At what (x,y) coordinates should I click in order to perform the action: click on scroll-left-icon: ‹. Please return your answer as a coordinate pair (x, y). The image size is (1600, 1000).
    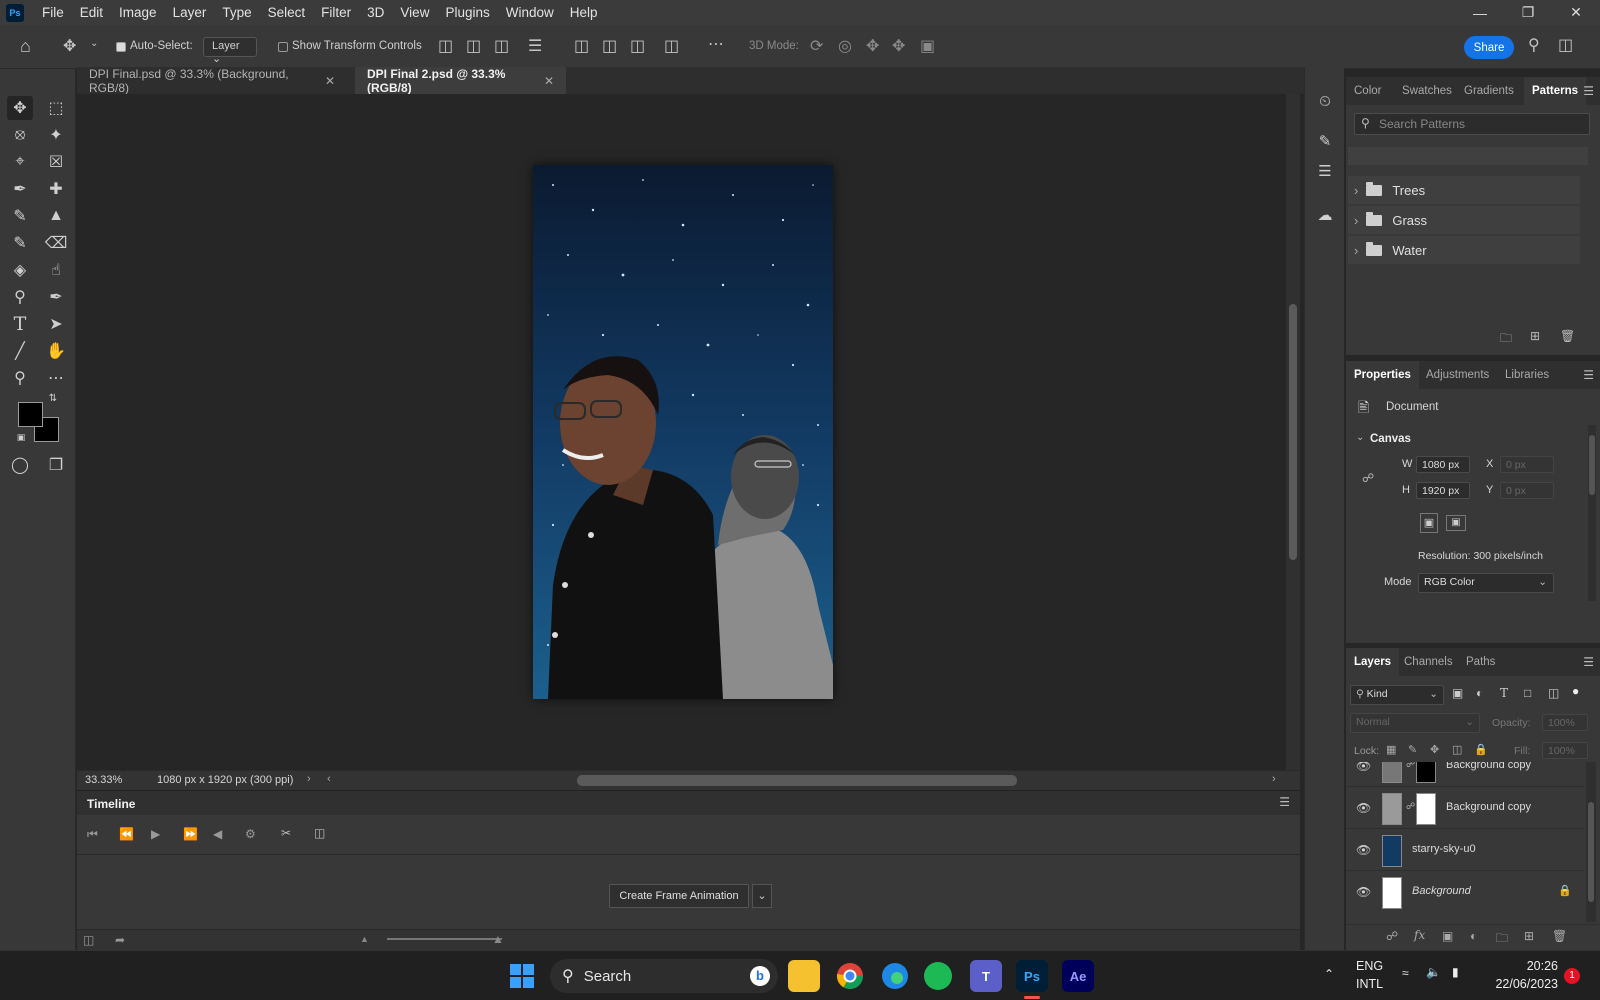
    Looking at the image, I should click on (329, 779).